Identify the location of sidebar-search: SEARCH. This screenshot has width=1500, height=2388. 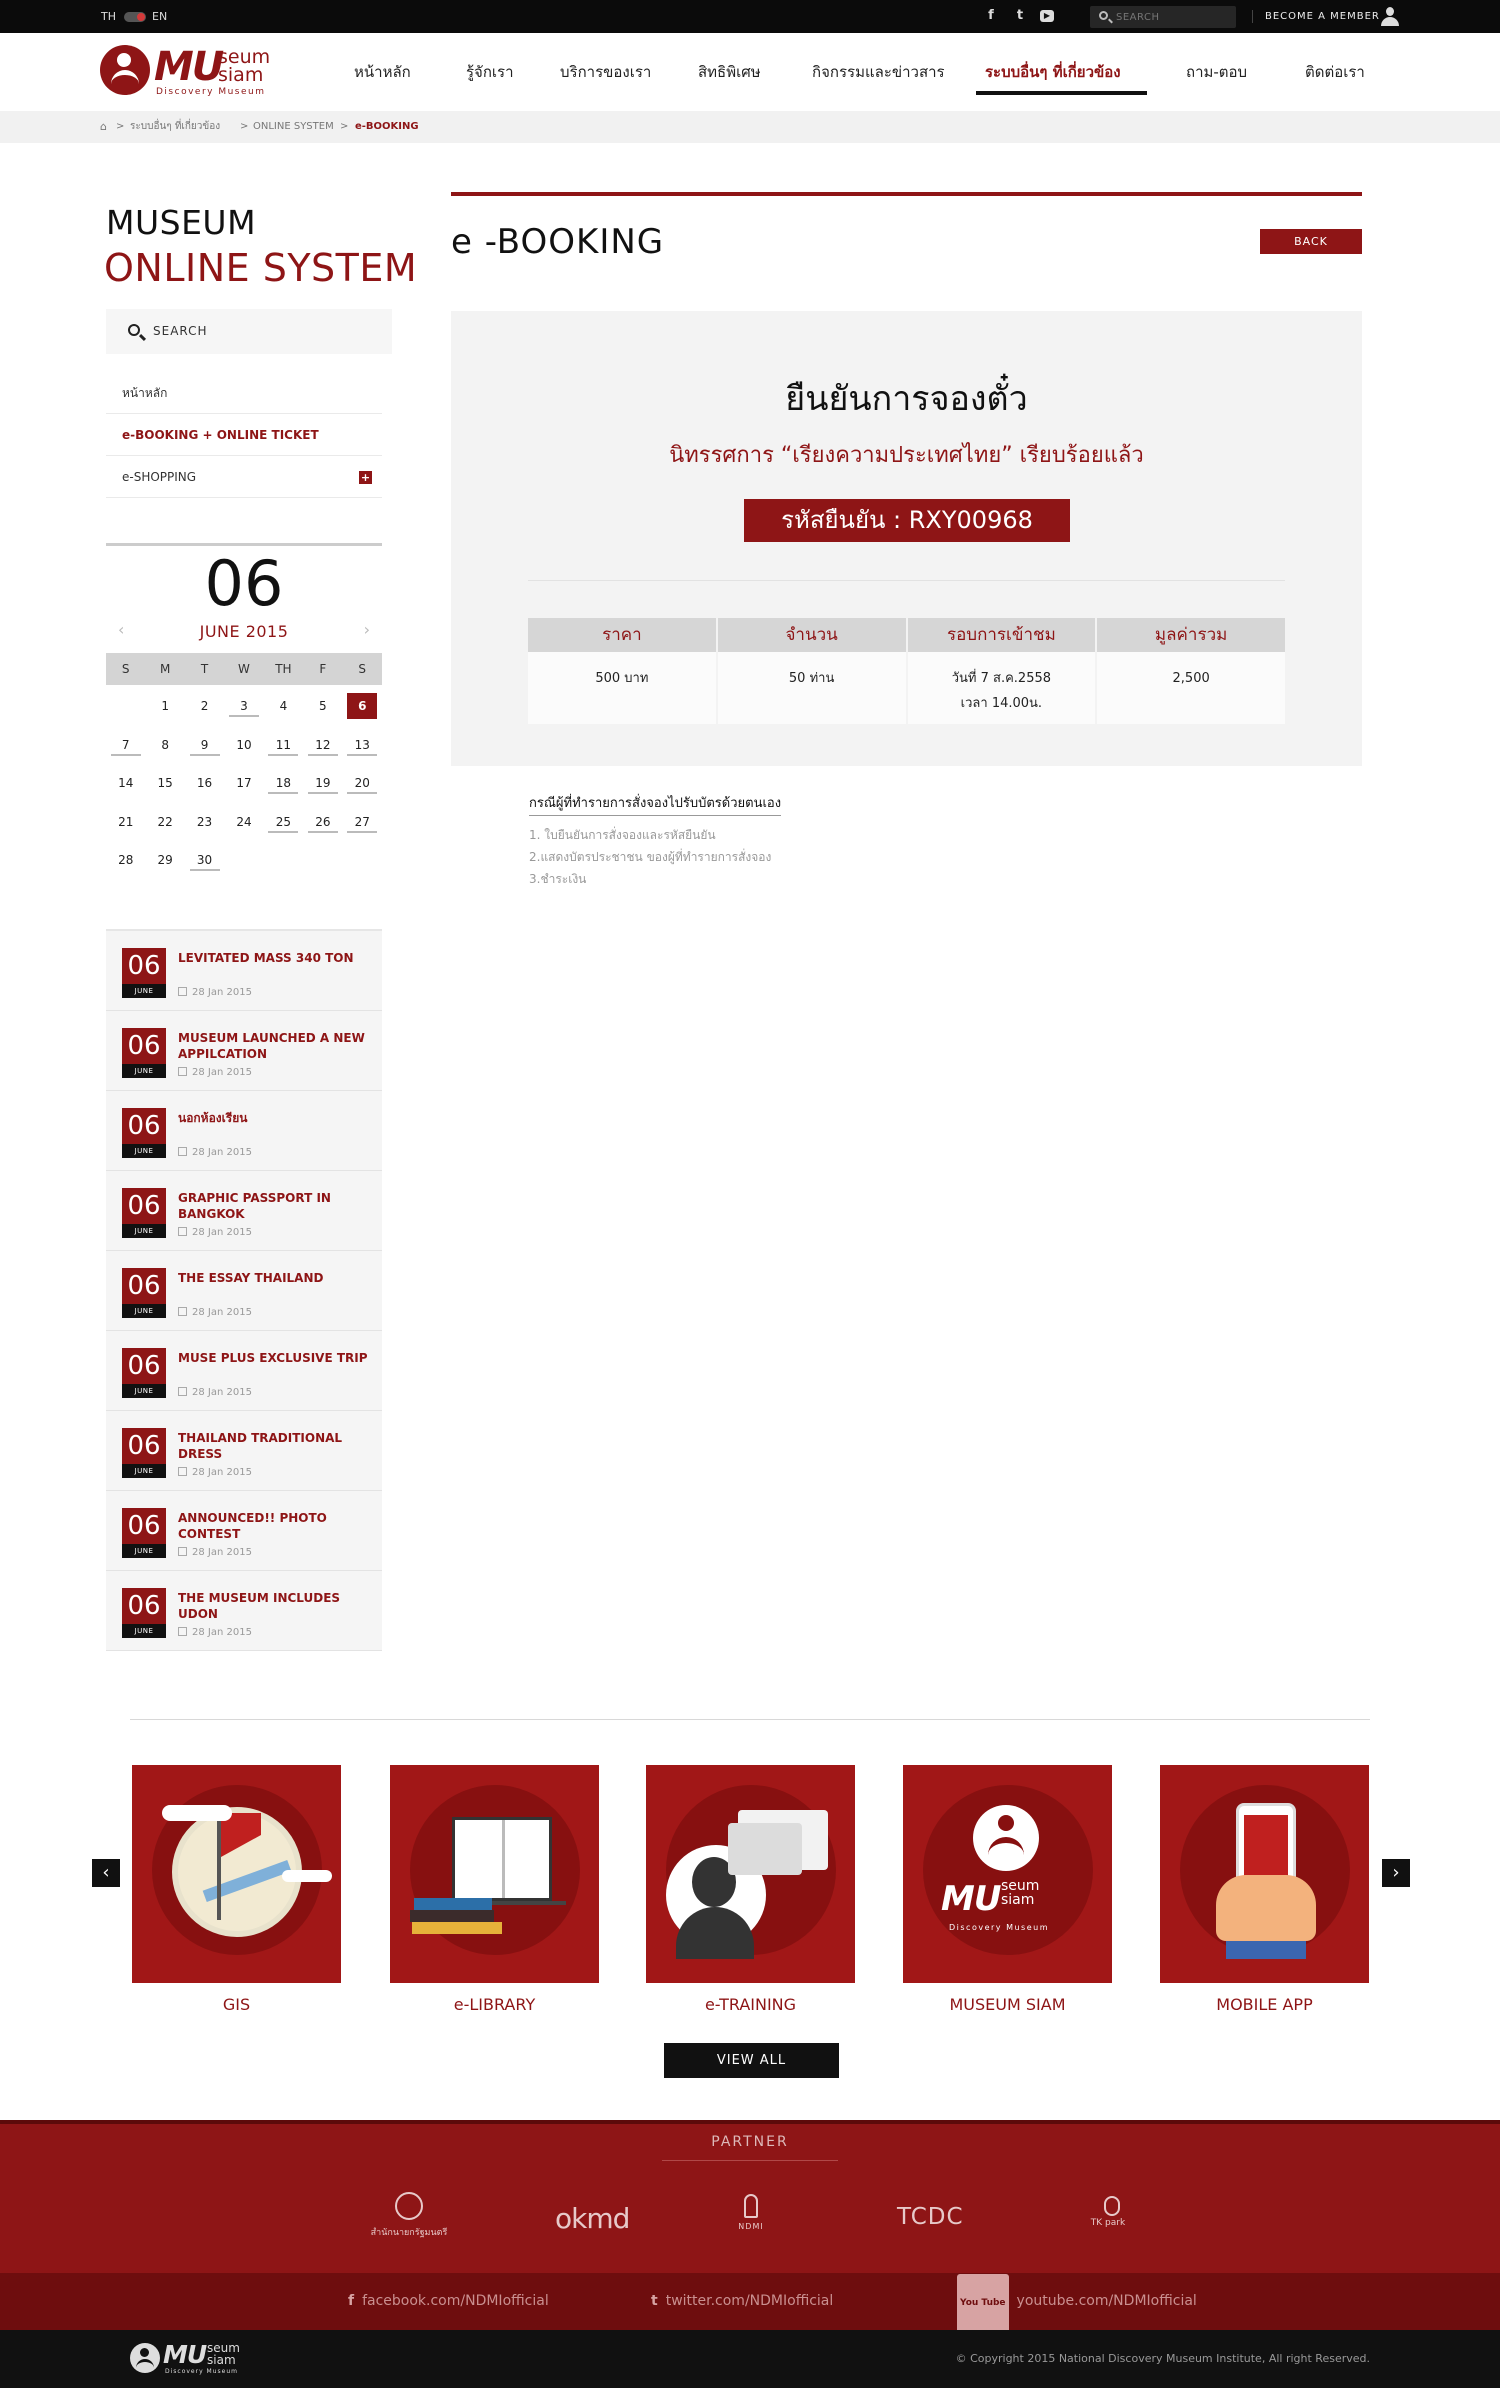
(249, 331).